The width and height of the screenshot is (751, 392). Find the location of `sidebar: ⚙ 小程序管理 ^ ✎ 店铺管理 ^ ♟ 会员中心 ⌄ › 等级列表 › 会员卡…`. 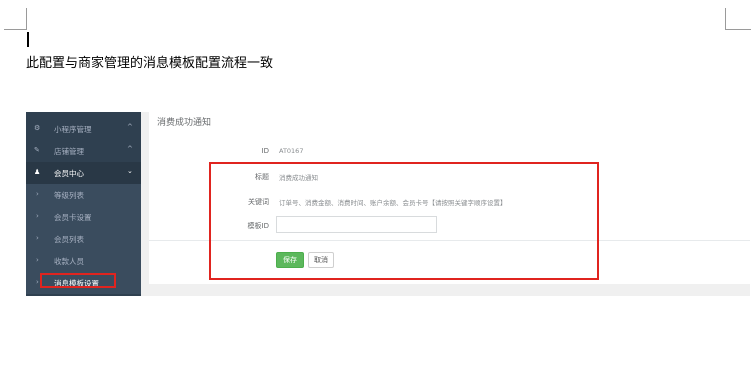

sidebar: ⚙ 小程序管理 ^ ✎ 店铺管理 ^ ♟ 会员中心 ⌄ › 等级列表 › 会员卡… is located at coordinates (83, 204).